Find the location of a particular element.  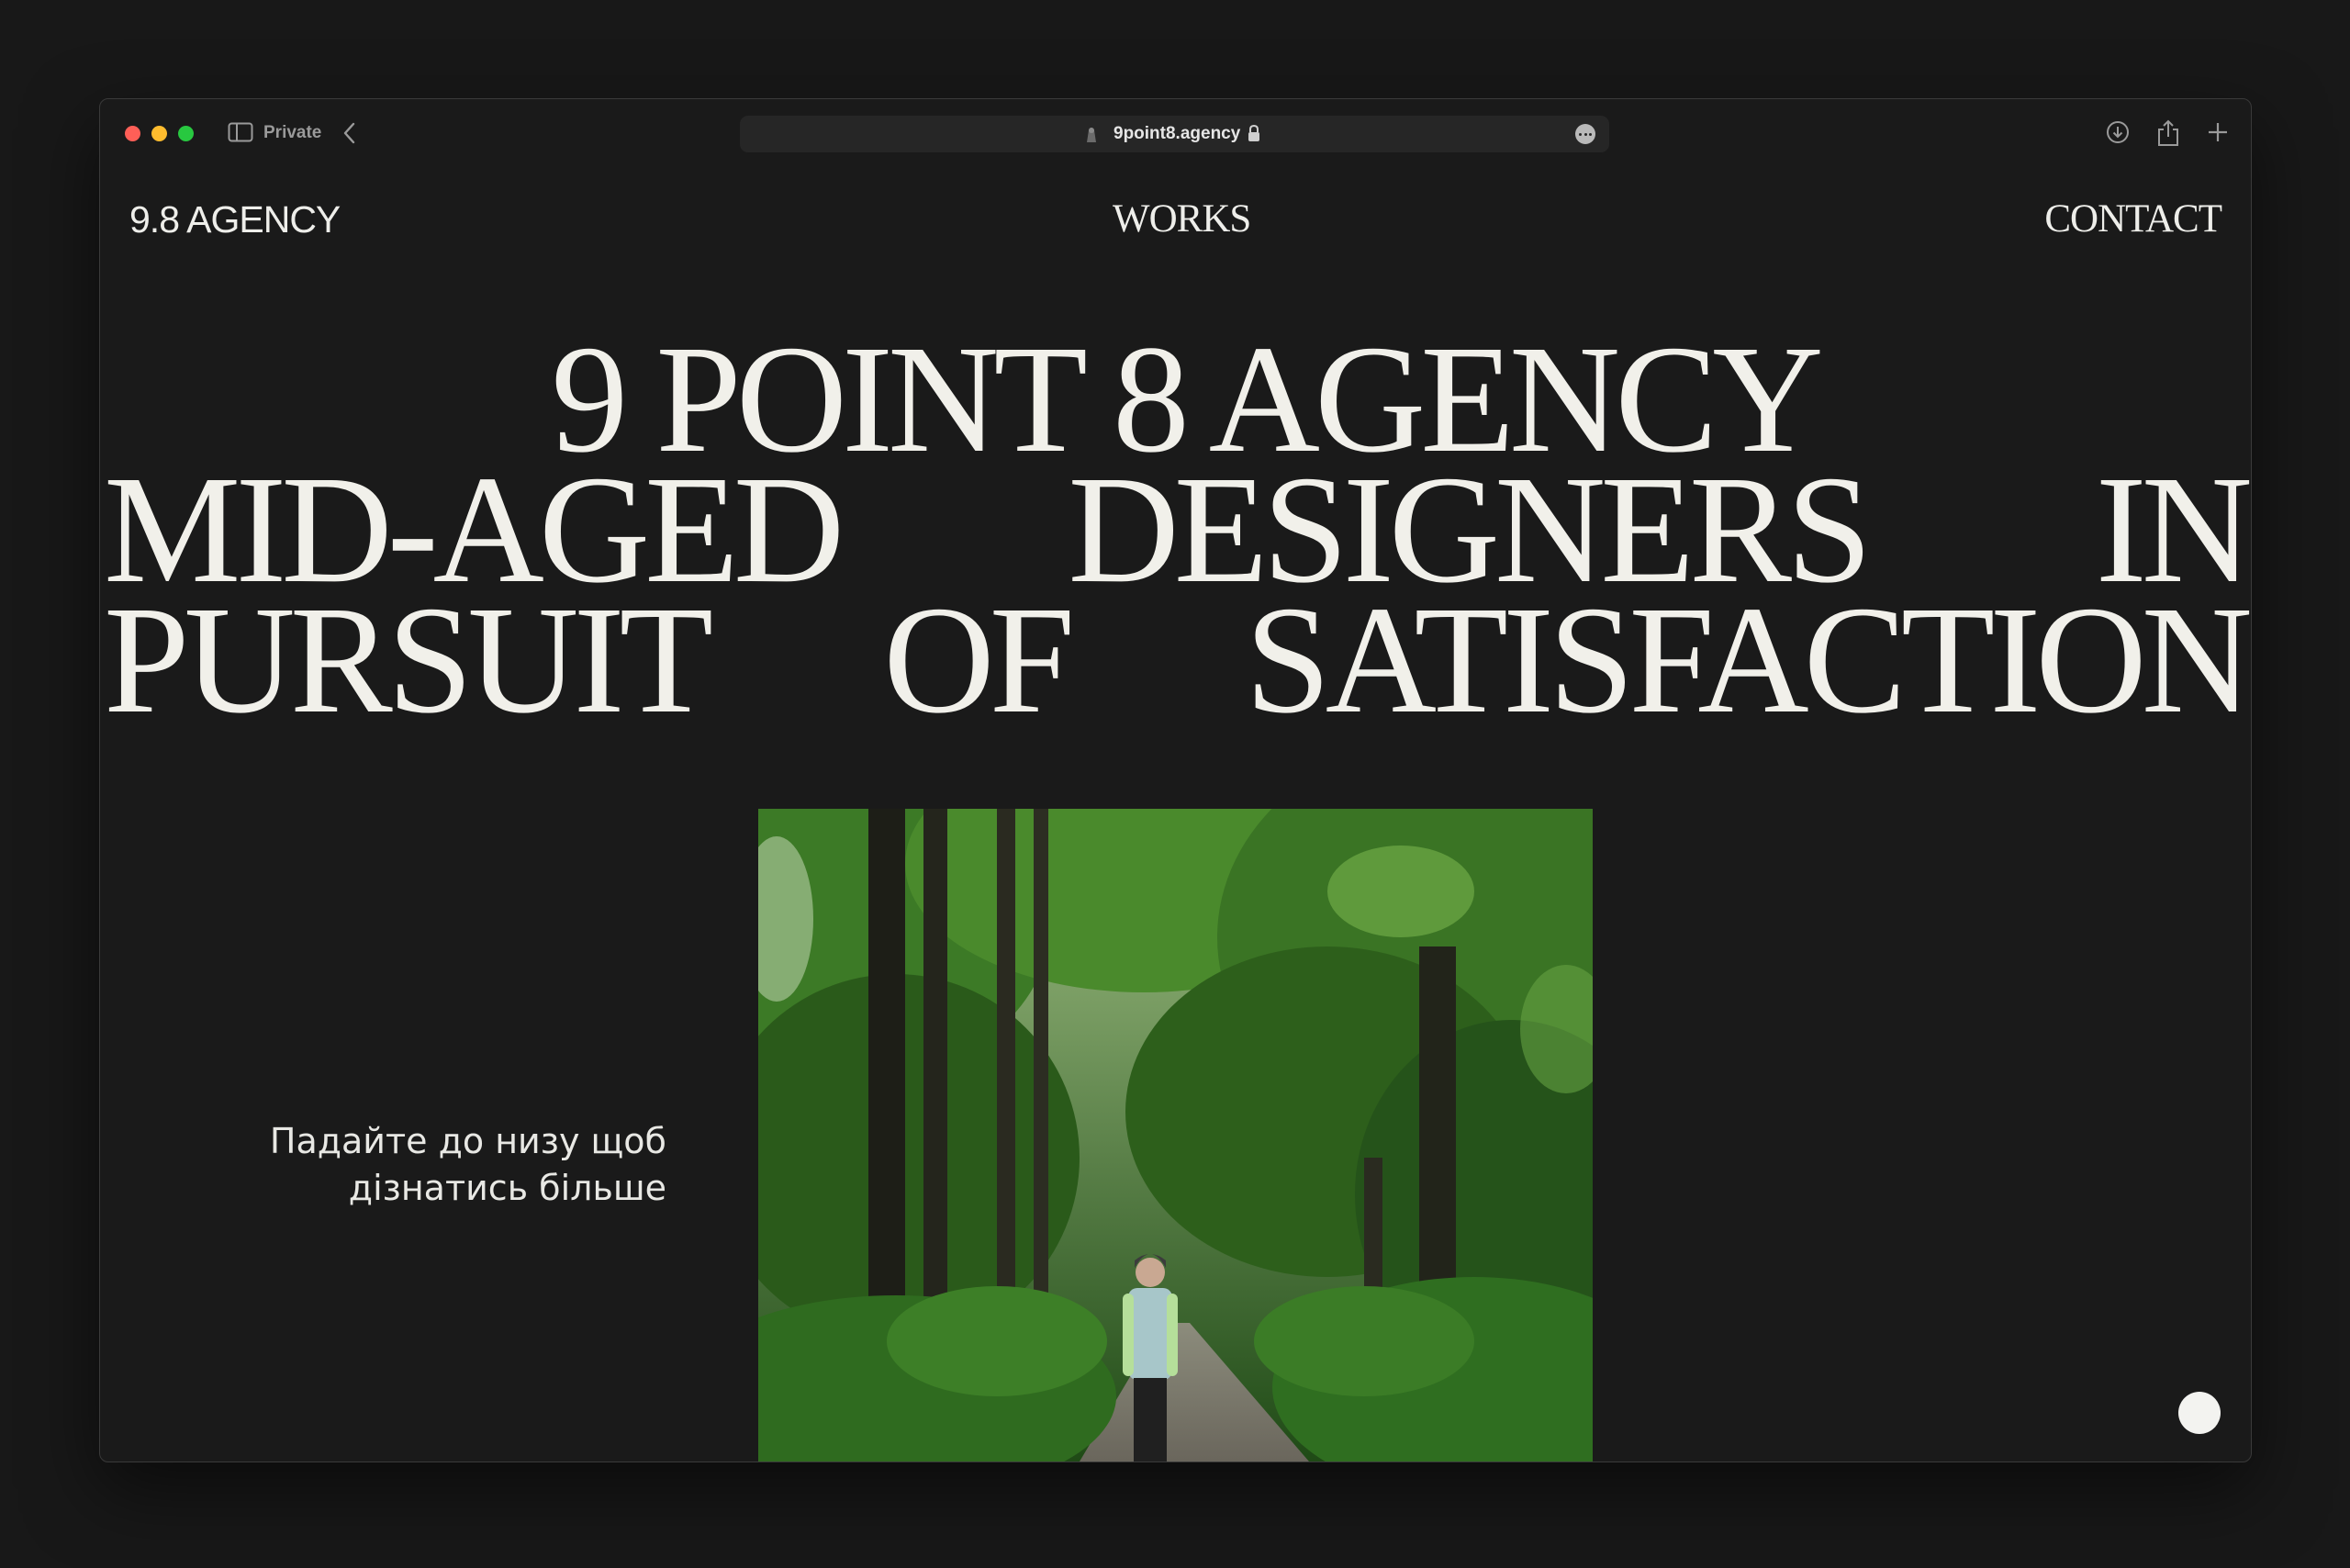

private-mode-label: Private is located at coordinates (292, 132).